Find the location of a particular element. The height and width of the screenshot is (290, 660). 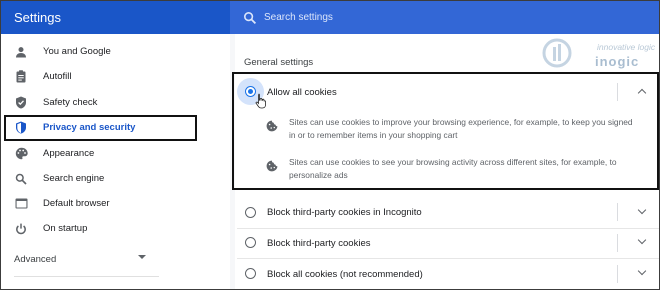

search-bar: Search settings is located at coordinates (444, 17).